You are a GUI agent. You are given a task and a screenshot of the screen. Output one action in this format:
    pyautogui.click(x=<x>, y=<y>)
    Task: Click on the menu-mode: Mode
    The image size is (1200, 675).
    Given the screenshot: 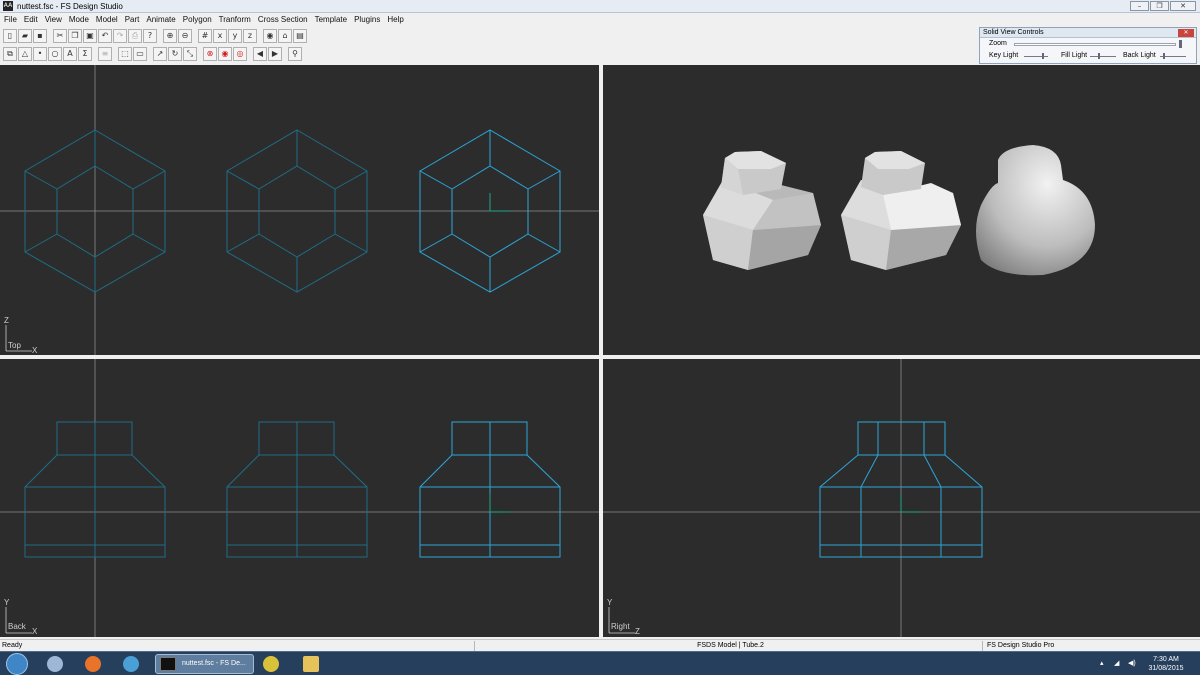 What is the action you would take?
    pyautogui.click(x=79, y=19)
    